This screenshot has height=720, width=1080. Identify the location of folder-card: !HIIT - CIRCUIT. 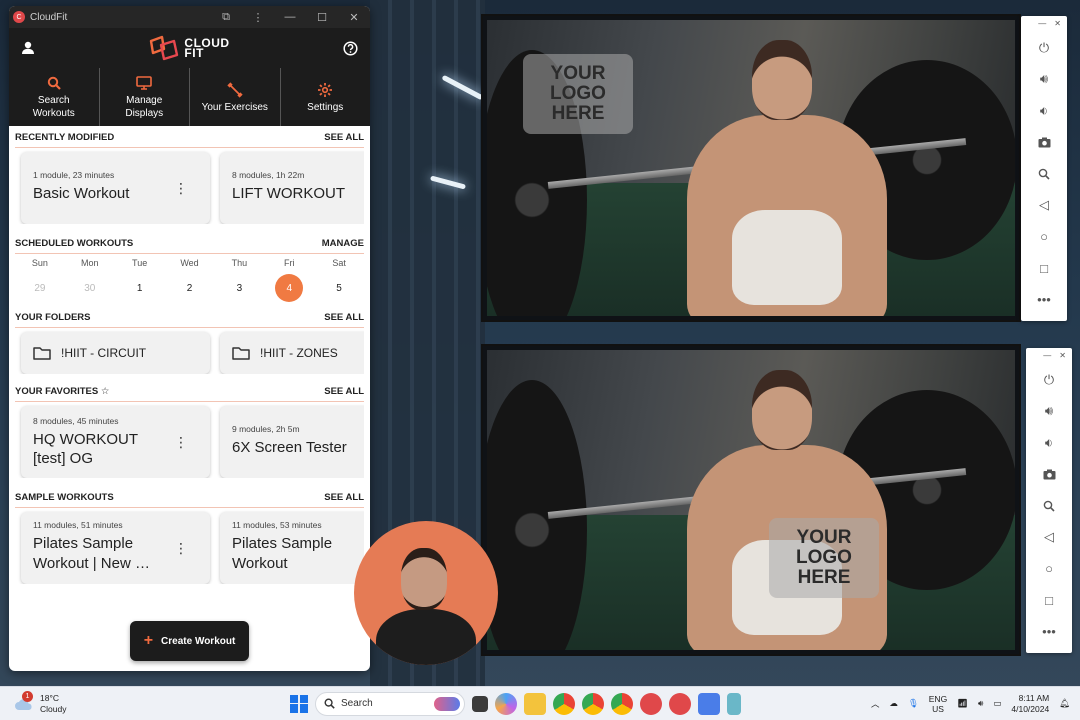
(115, 353).